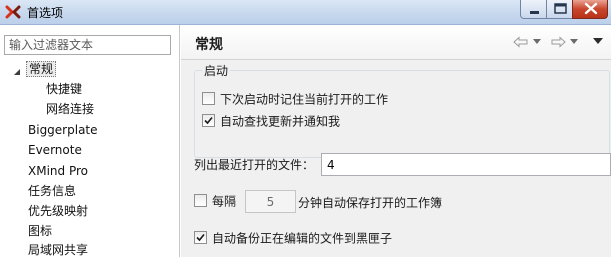  I want to click on tree-item-label: 局域网共享, so click(58, 250).